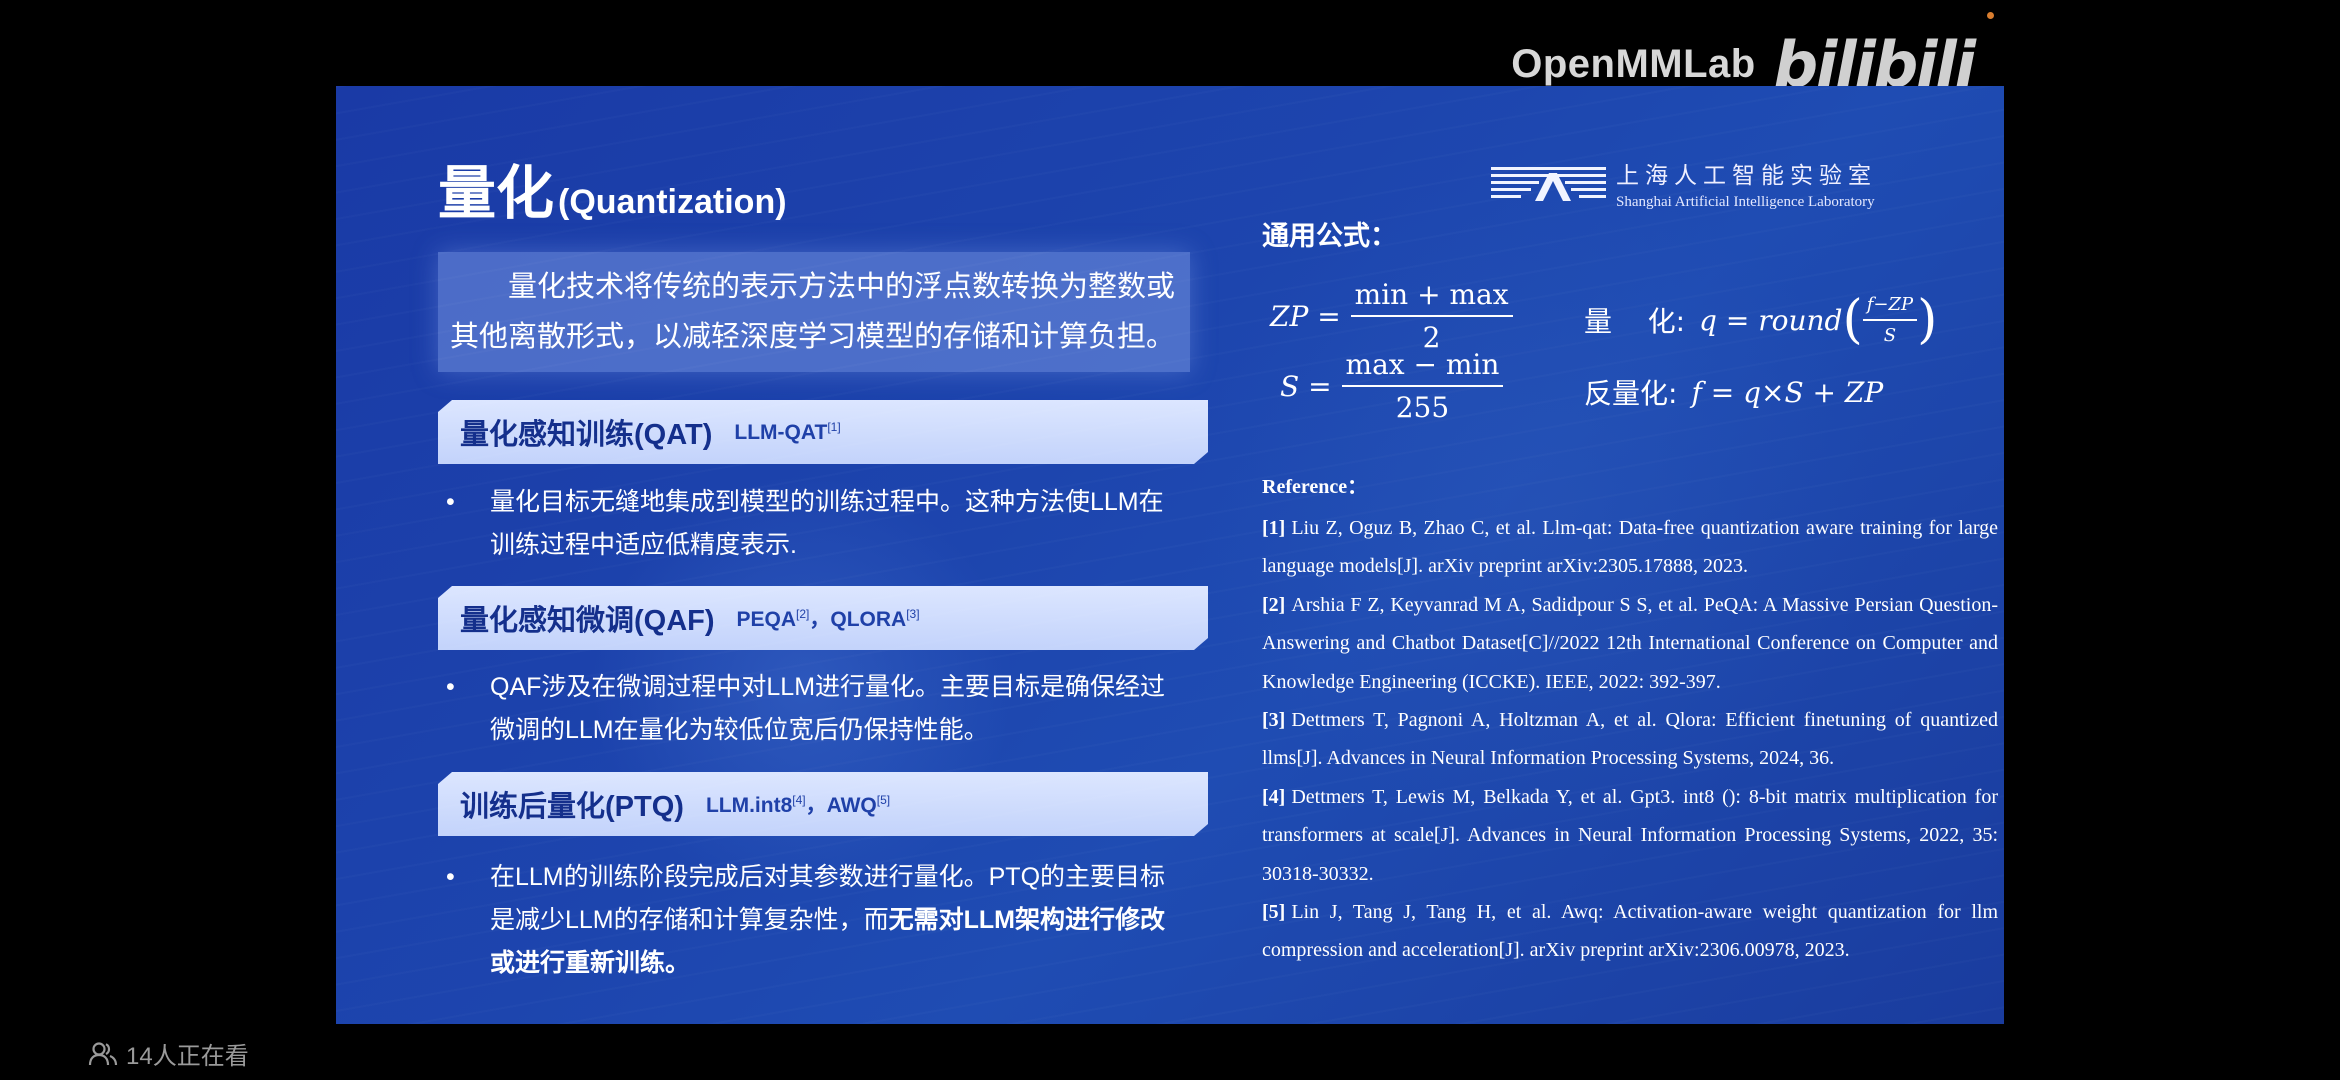  I want to click on formula-expression: q = round, so click(1771, 320).